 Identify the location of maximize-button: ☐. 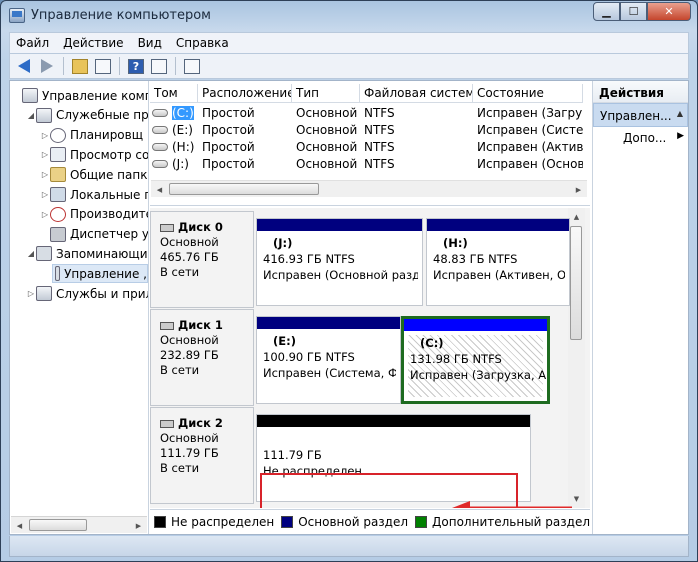
(633, 11).